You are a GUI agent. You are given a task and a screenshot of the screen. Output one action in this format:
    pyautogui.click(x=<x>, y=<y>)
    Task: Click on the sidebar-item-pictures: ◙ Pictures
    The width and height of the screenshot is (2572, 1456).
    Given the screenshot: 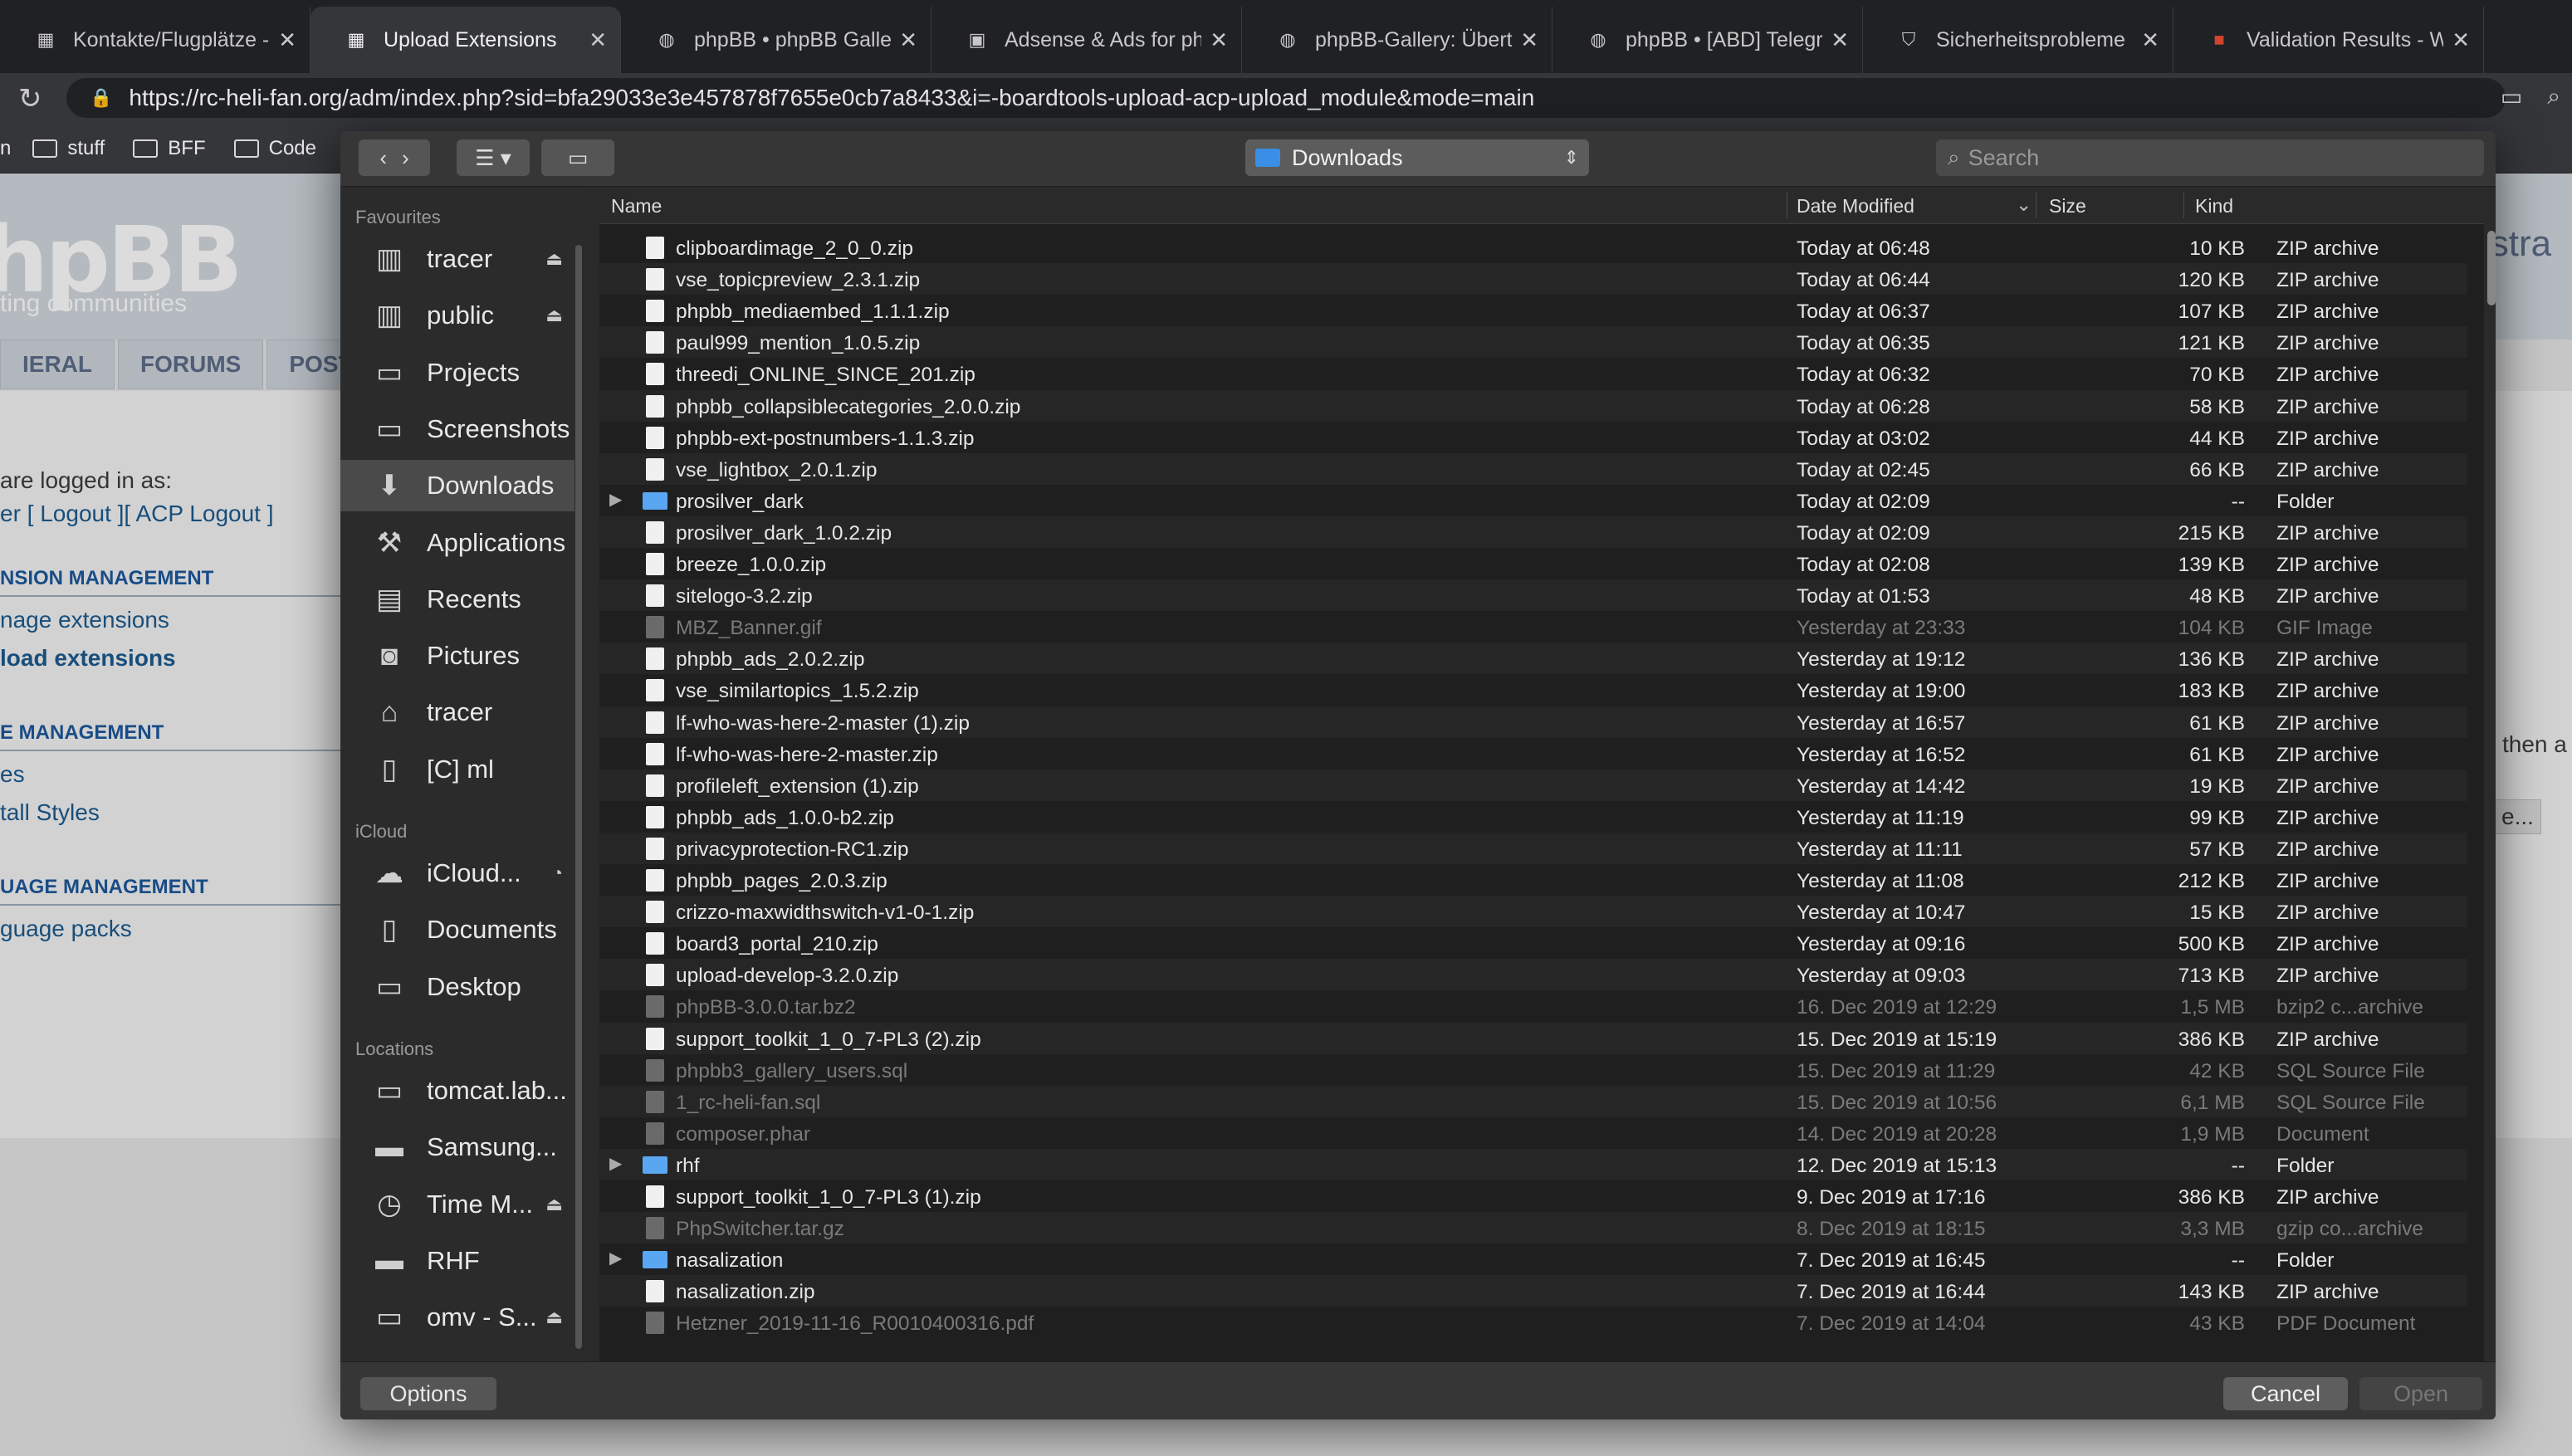 What is the action you would take?
    pyautogui.click(x=457, y=656)
    